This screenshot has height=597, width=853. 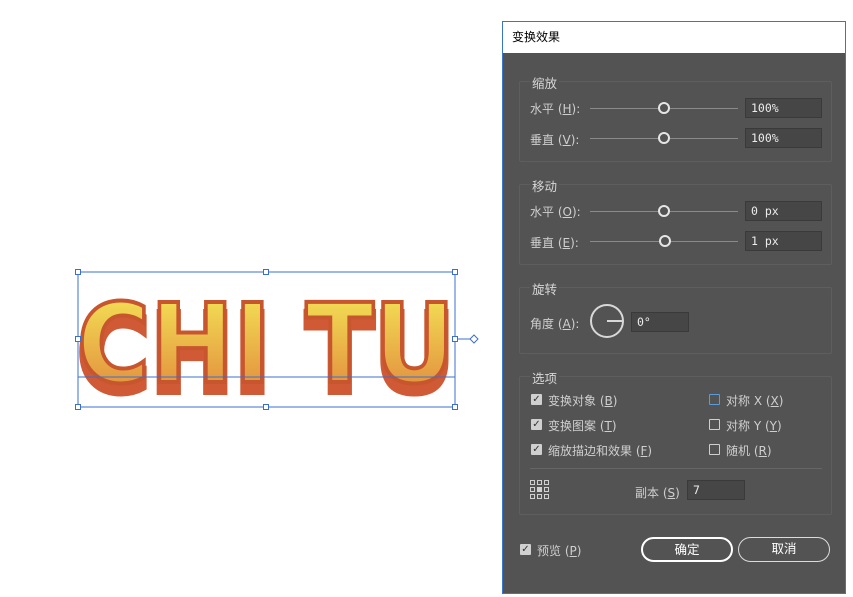 What do you see at coordinates (582, 400) in the screenshot?
I see `transform-objects-label: 变换对象 (B)` at bounding box center [582, 400].